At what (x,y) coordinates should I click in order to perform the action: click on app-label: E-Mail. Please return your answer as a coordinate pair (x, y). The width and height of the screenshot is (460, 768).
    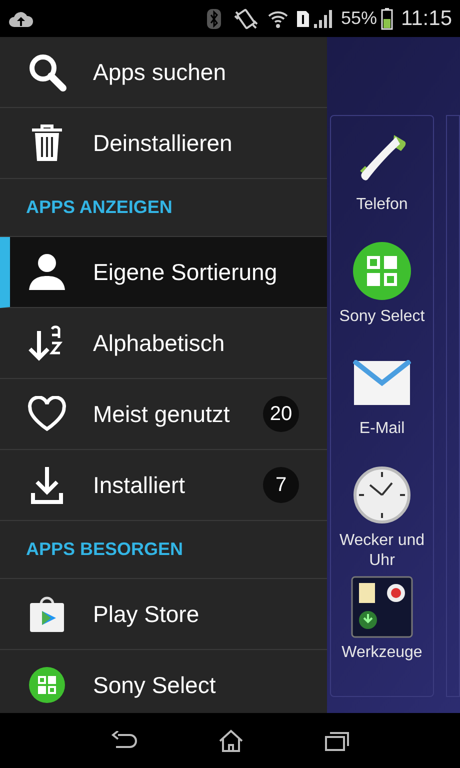
    Looking at the image, I should click on (382, 429).